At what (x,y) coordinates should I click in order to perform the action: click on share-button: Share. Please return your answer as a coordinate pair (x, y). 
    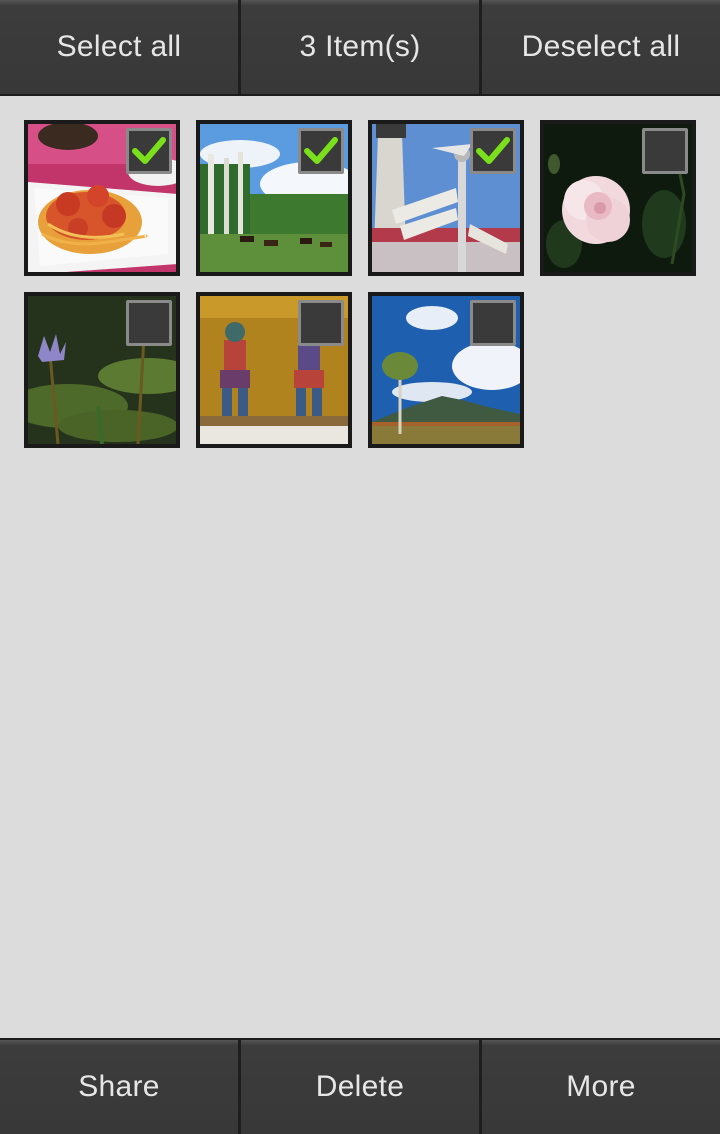
    Looking at the image, I should click on (119, 1087).